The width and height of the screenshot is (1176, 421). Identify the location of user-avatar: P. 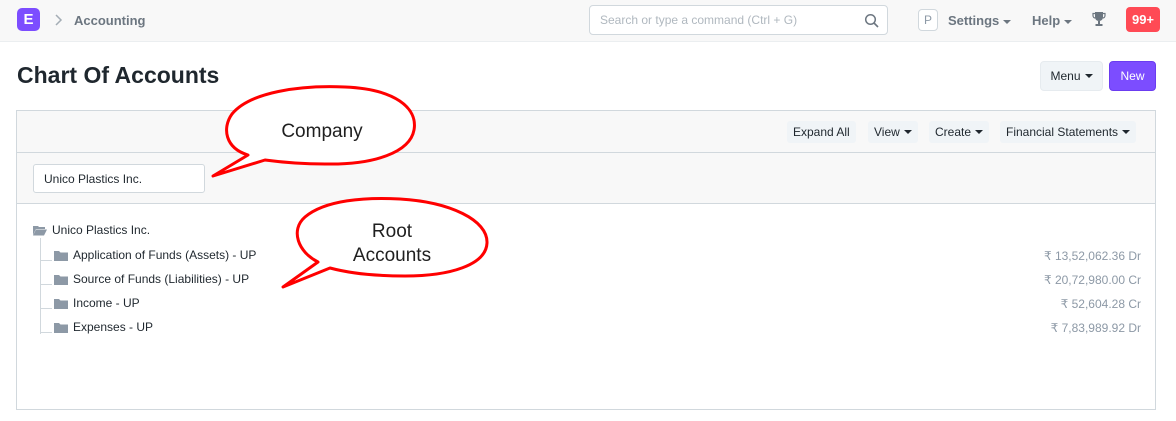
(928, 20).